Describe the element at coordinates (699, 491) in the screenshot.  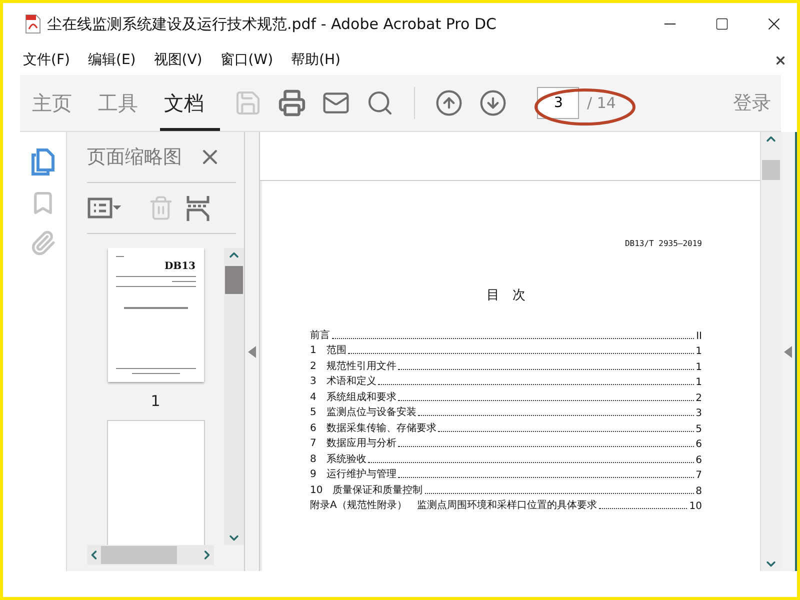
I see `toc-page-number: 8` at that location.